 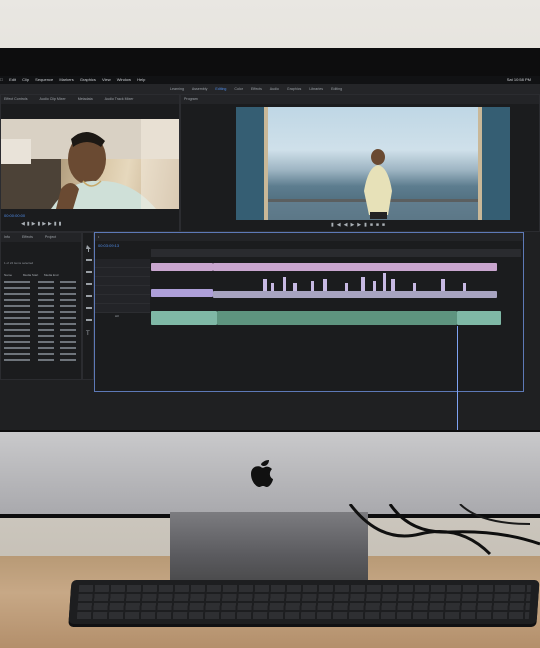 What do you see at coordinates (358, 282) in the screenshot?
I see `graphic-clips` at bounding box center [358, 282].